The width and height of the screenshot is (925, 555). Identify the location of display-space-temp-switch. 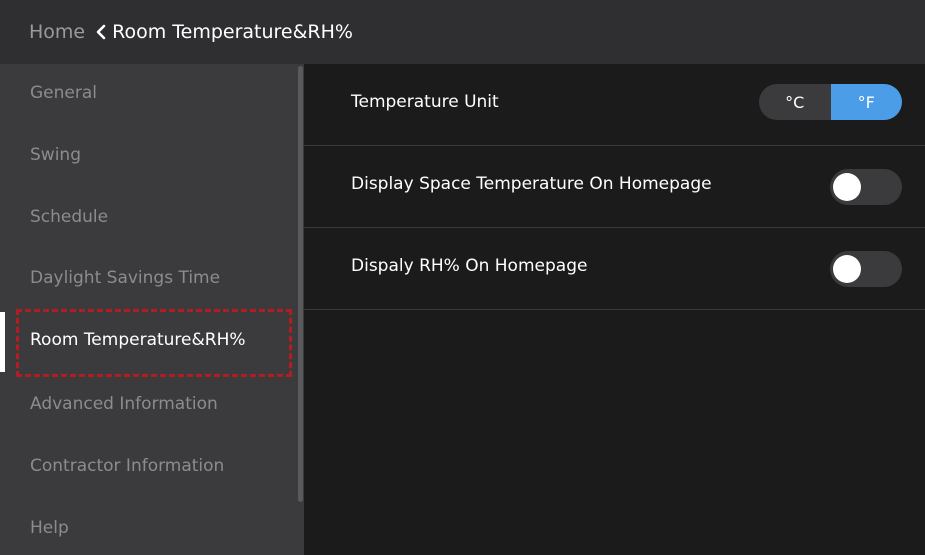
(866, 187).